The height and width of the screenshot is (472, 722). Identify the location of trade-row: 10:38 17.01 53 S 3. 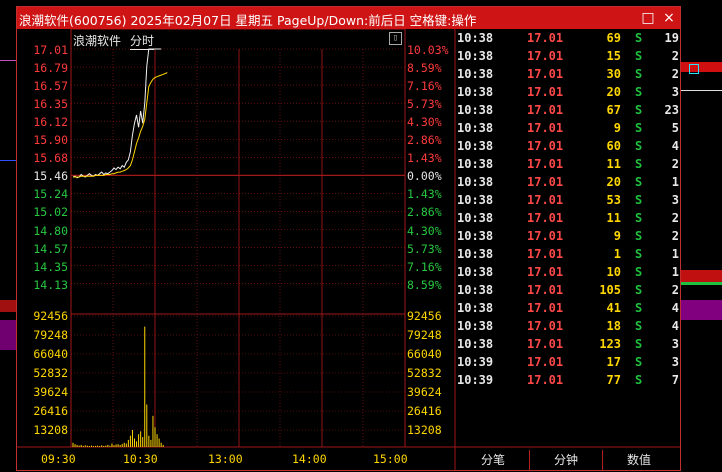
(568, 202).